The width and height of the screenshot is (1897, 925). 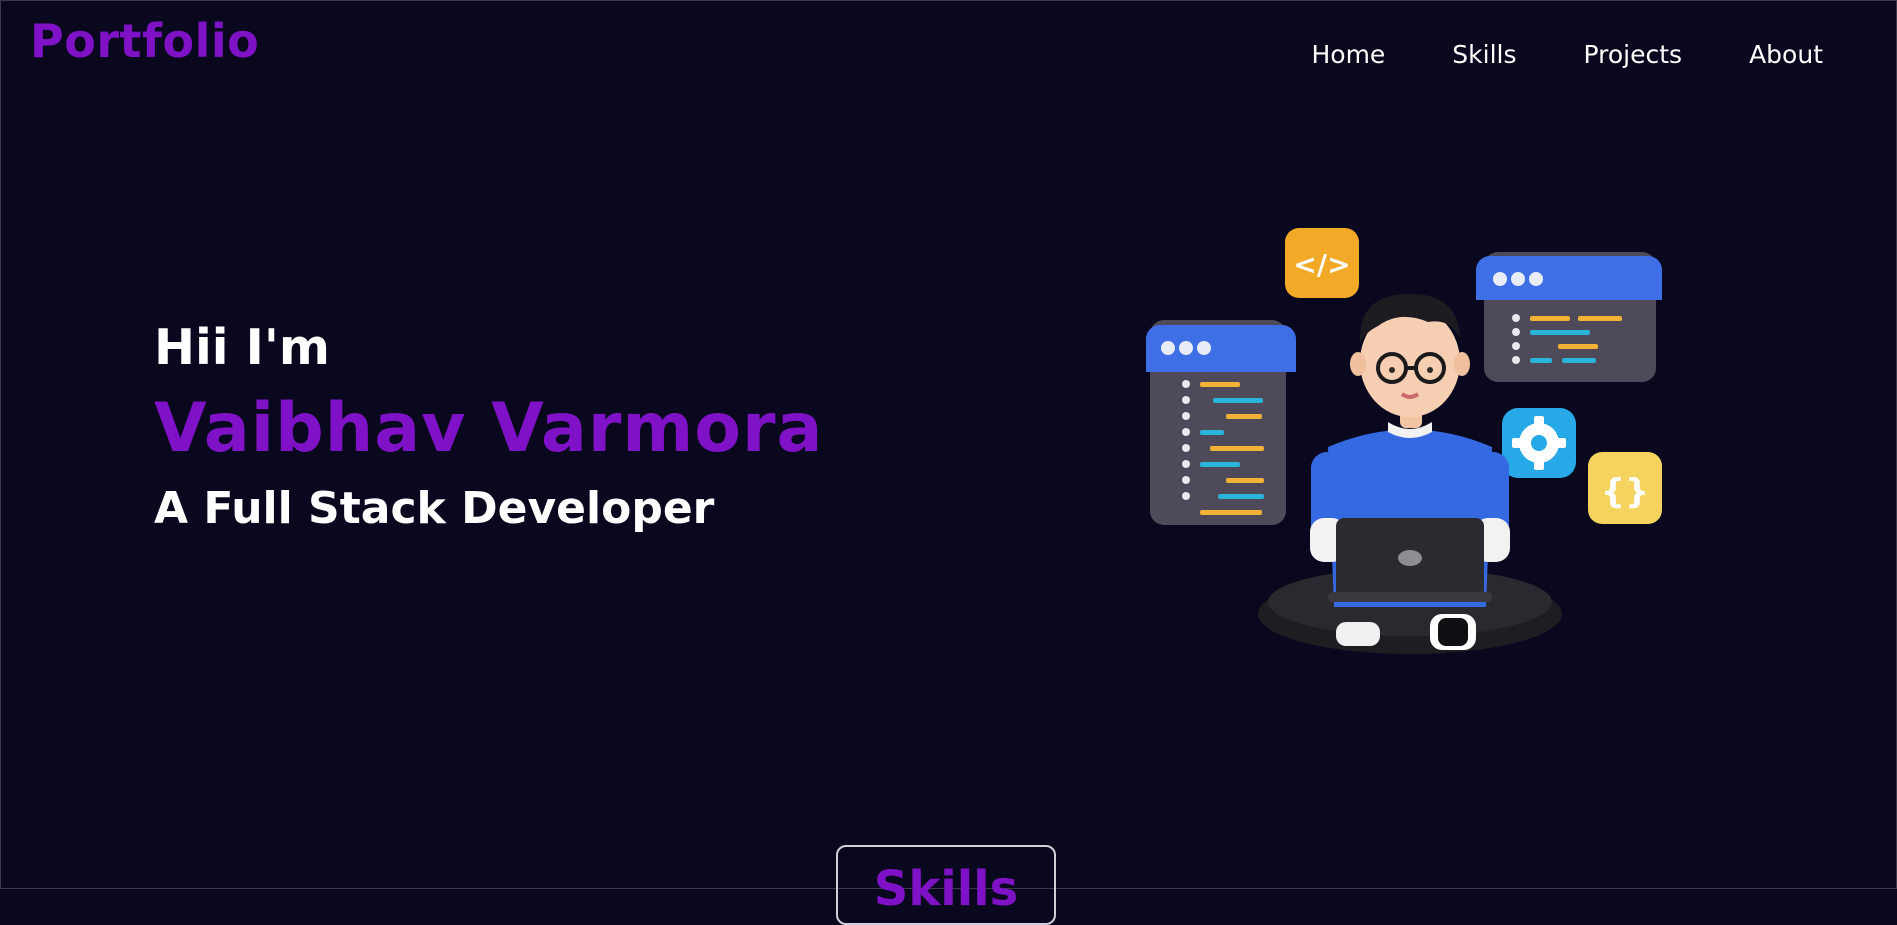 I want to click on main-nav: Home Skills Projects About, so click(x=1567, y=54).